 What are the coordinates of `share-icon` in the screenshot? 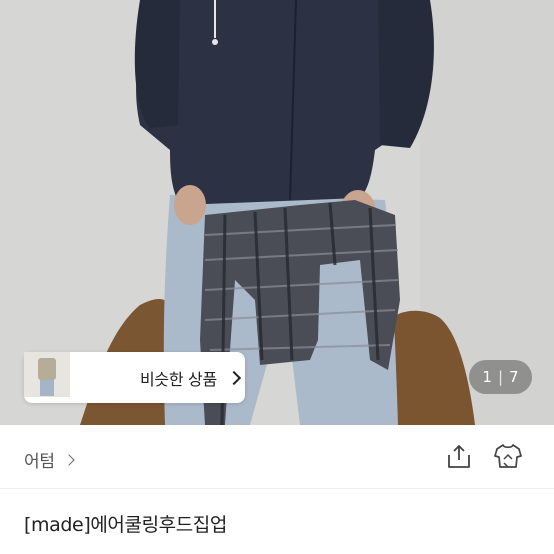 It's located at (459, 456).